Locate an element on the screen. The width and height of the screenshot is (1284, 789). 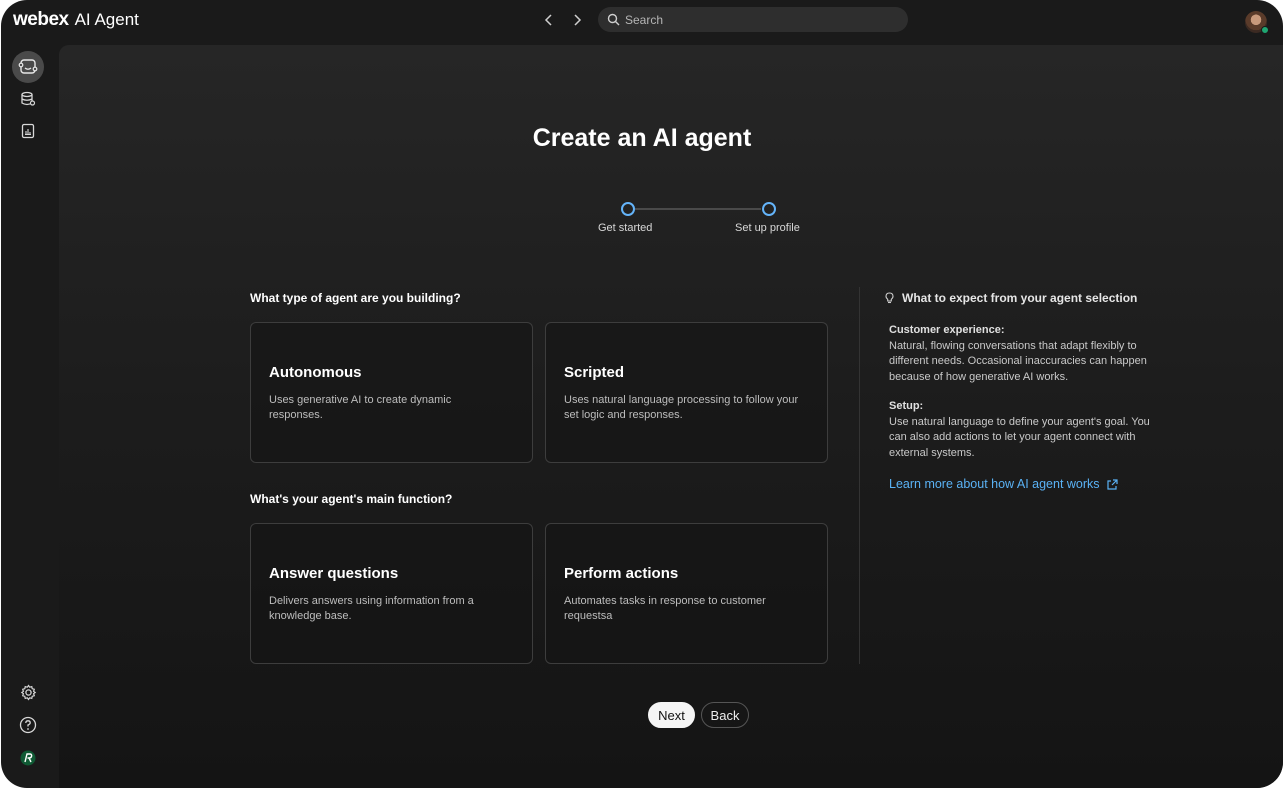
top-bar: webex AI Agent is located at coordinates (642, 21).